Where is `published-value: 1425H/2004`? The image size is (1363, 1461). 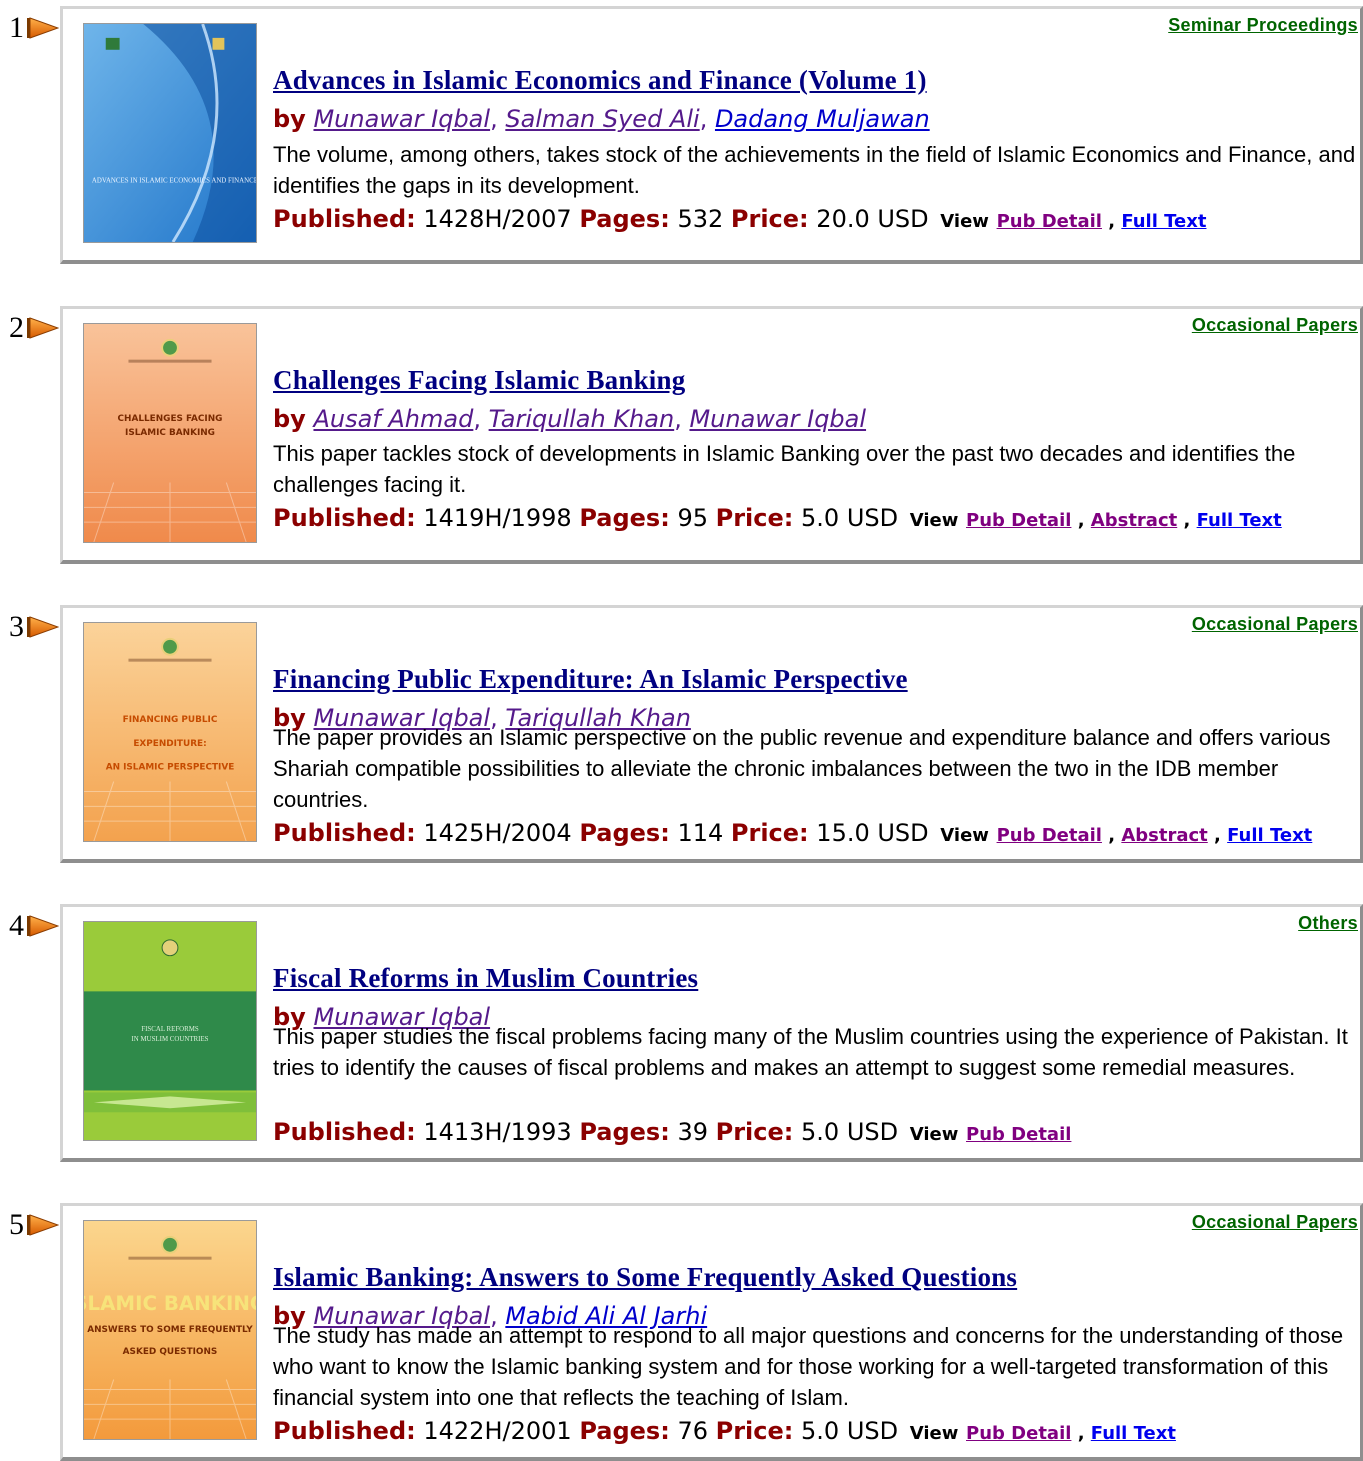 published-value: 1425H/2004 is located at coordinates (497, 833).